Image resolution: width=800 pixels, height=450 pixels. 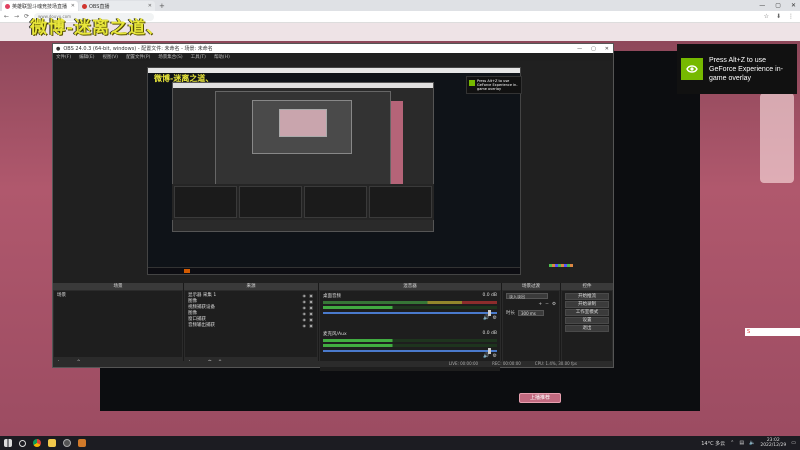 What do you see at coordinates (334, 270) in the screenshot?
I see `nested-taskbar` at bounding box center [334, 270].